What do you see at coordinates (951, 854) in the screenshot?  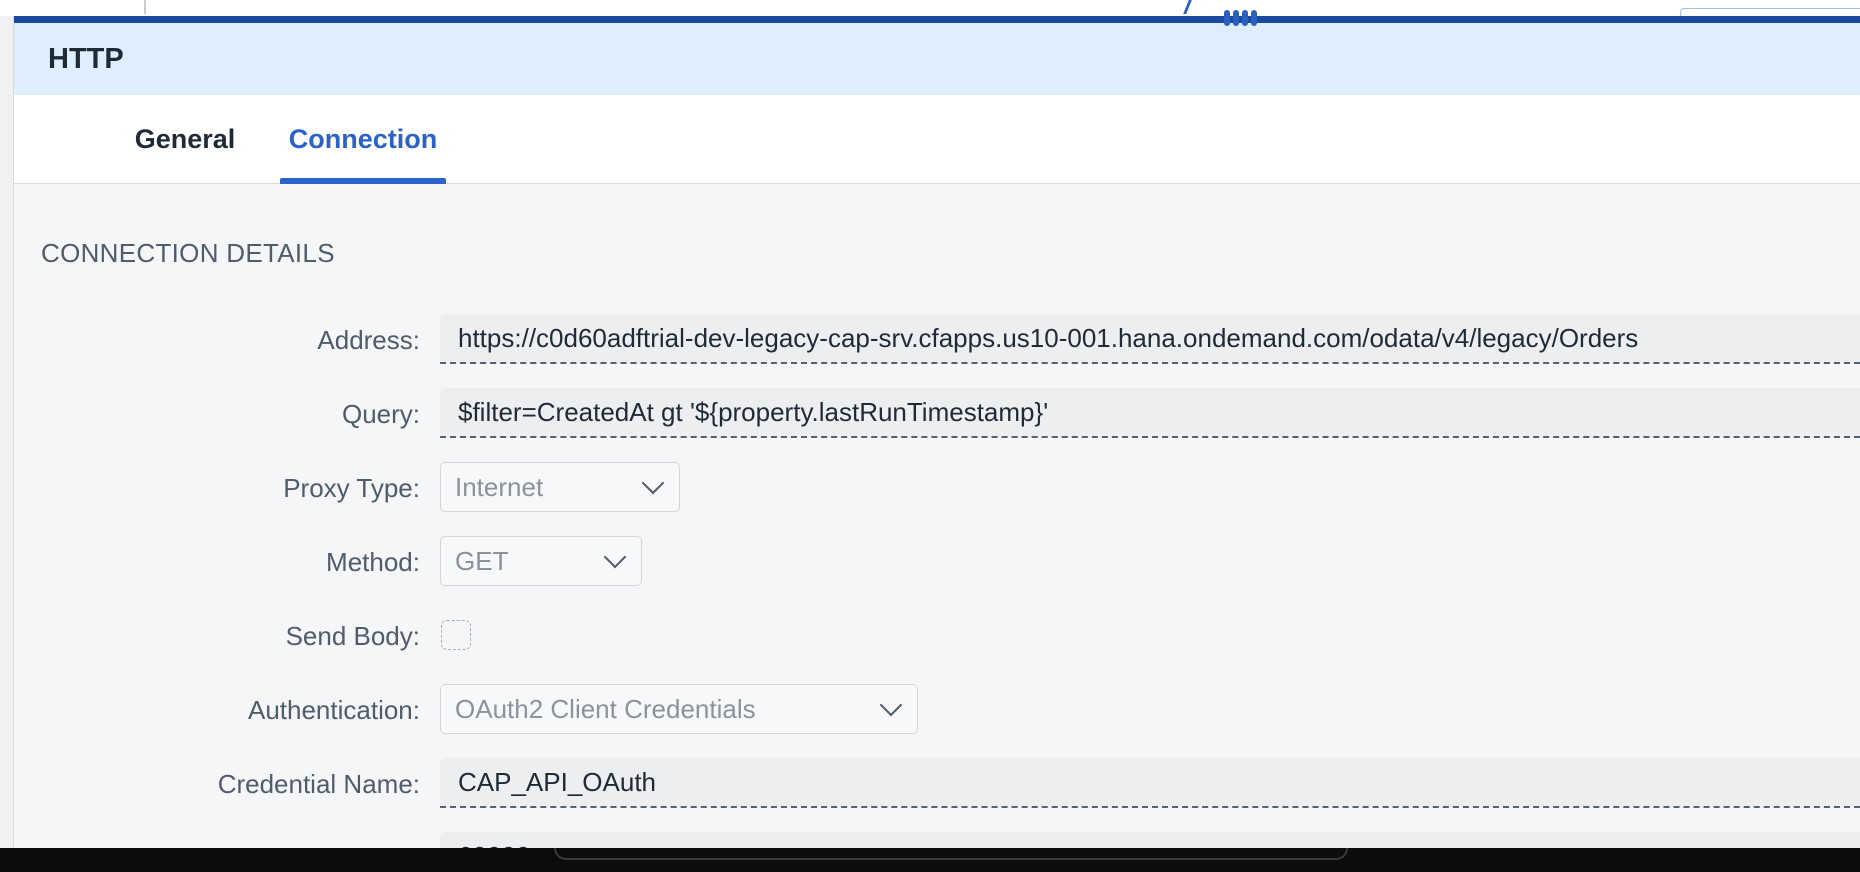 I see `dock-outline` at bounding box center [951, 854].